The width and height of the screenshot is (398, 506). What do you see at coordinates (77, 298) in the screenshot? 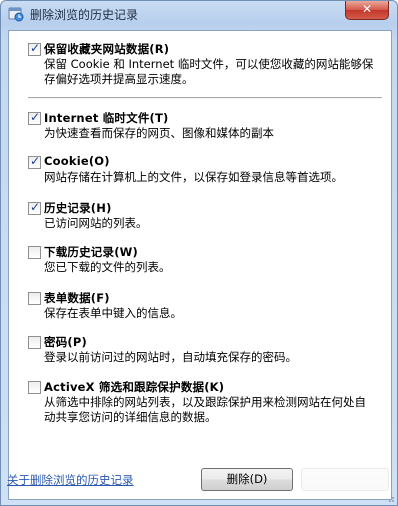
I see `option-label: 表单数据(F)` at bounding box center [77, 298].